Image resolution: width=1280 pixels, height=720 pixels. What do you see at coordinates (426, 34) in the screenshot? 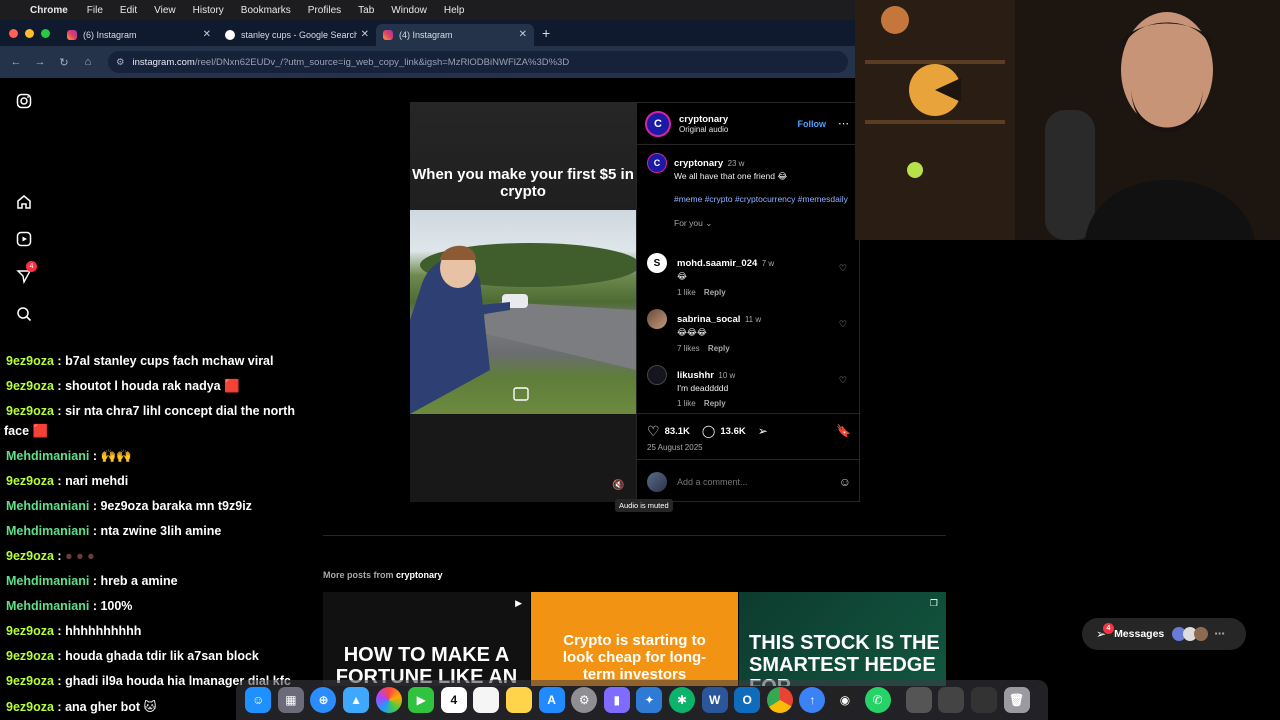
I see `tab-title: (4) Instagram` at bounding box center [426, 34].